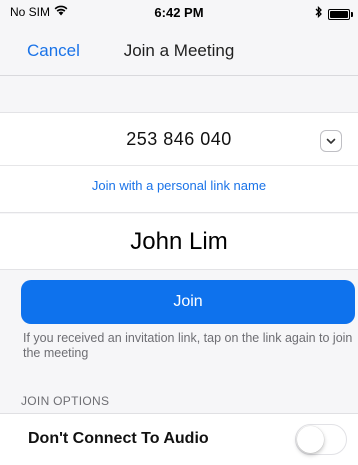 The image size is (358, 465). I want to click on display-name-field: John Lim, so click(179, 242).